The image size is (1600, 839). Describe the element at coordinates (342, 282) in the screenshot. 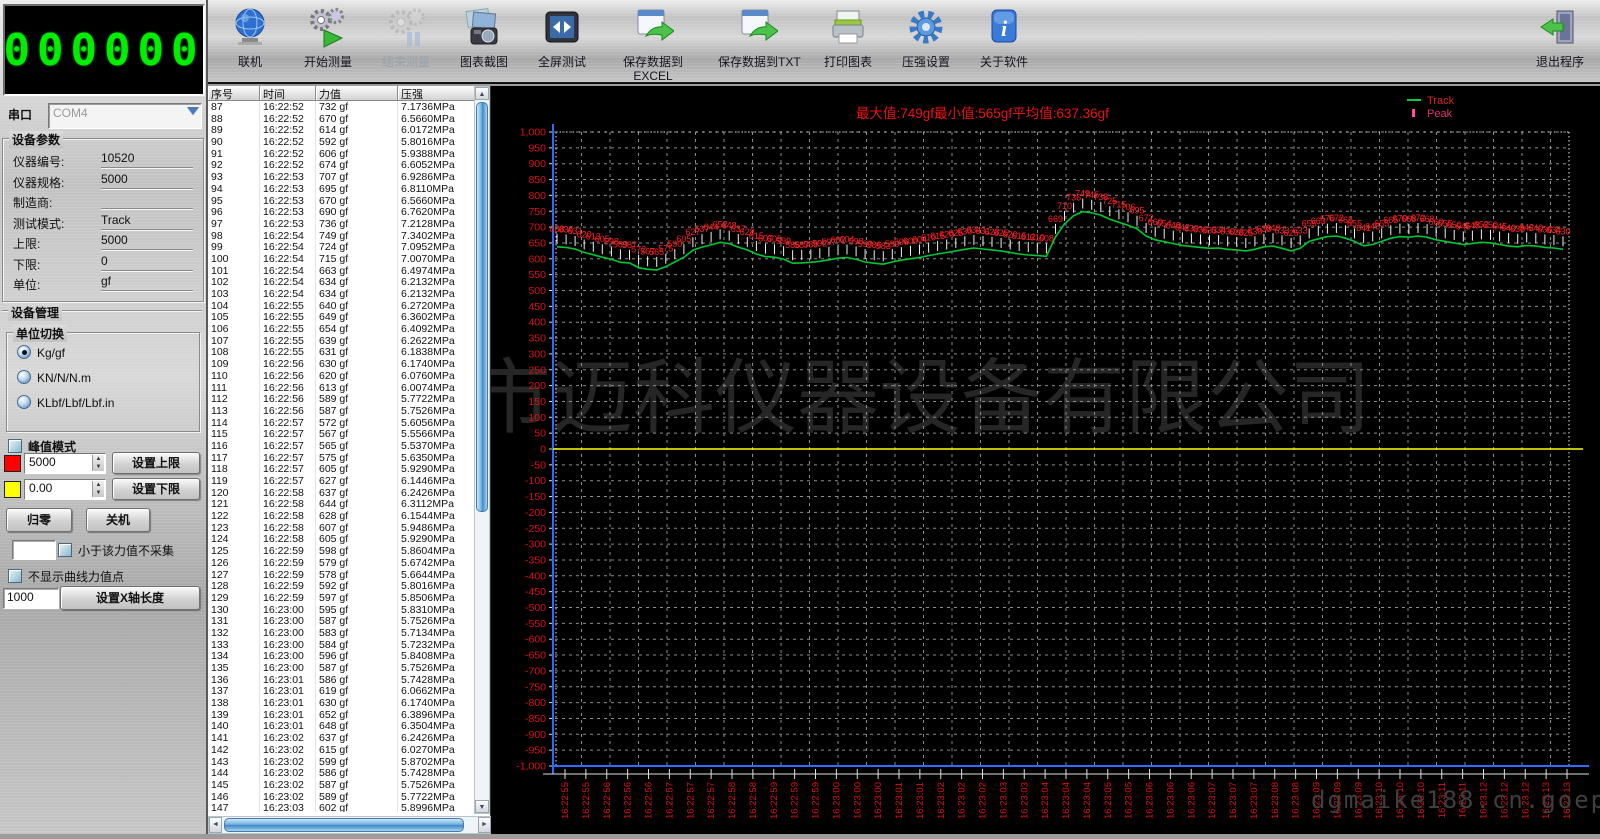

I see `table-row: 102 16:22:54 634 gf 6.2132MPa` at that location.